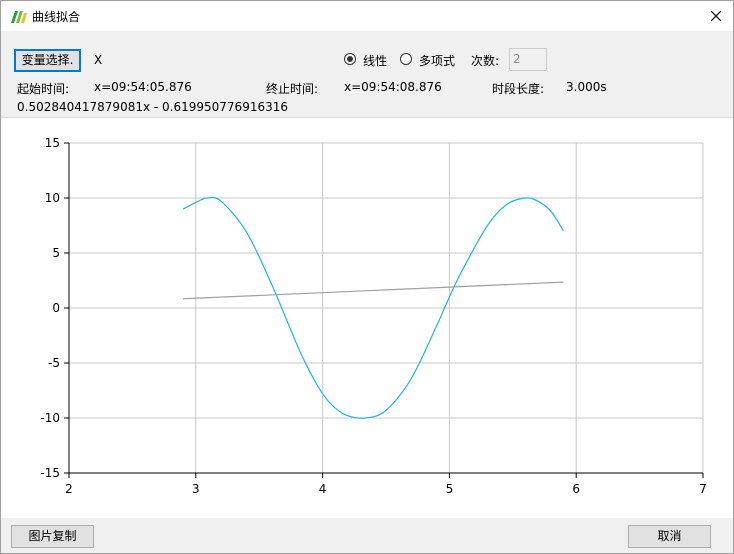 This screenshot has height=554, width=734. Describe the element at coordinates (43, 89) in the screenshot. I see `start-time-label: 起始时间:` at that location.